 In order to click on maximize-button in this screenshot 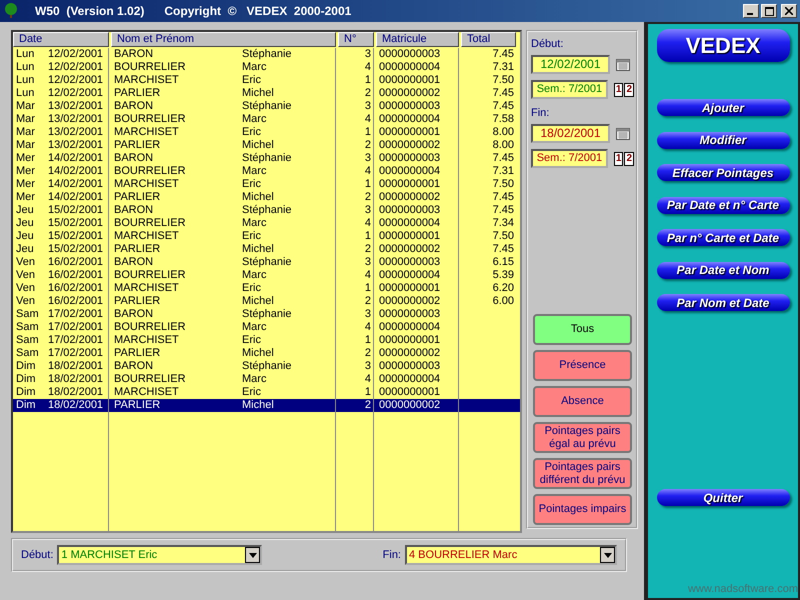, I will do `click(769, 11)`.